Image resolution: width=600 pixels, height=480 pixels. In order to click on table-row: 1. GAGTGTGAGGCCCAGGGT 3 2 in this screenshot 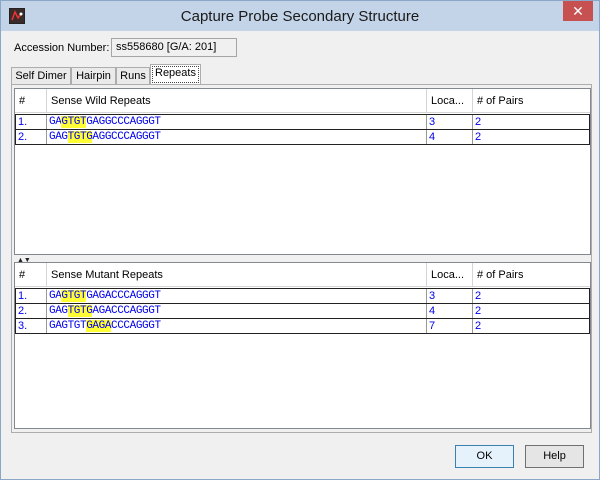, I will do `click(302, 122)`.